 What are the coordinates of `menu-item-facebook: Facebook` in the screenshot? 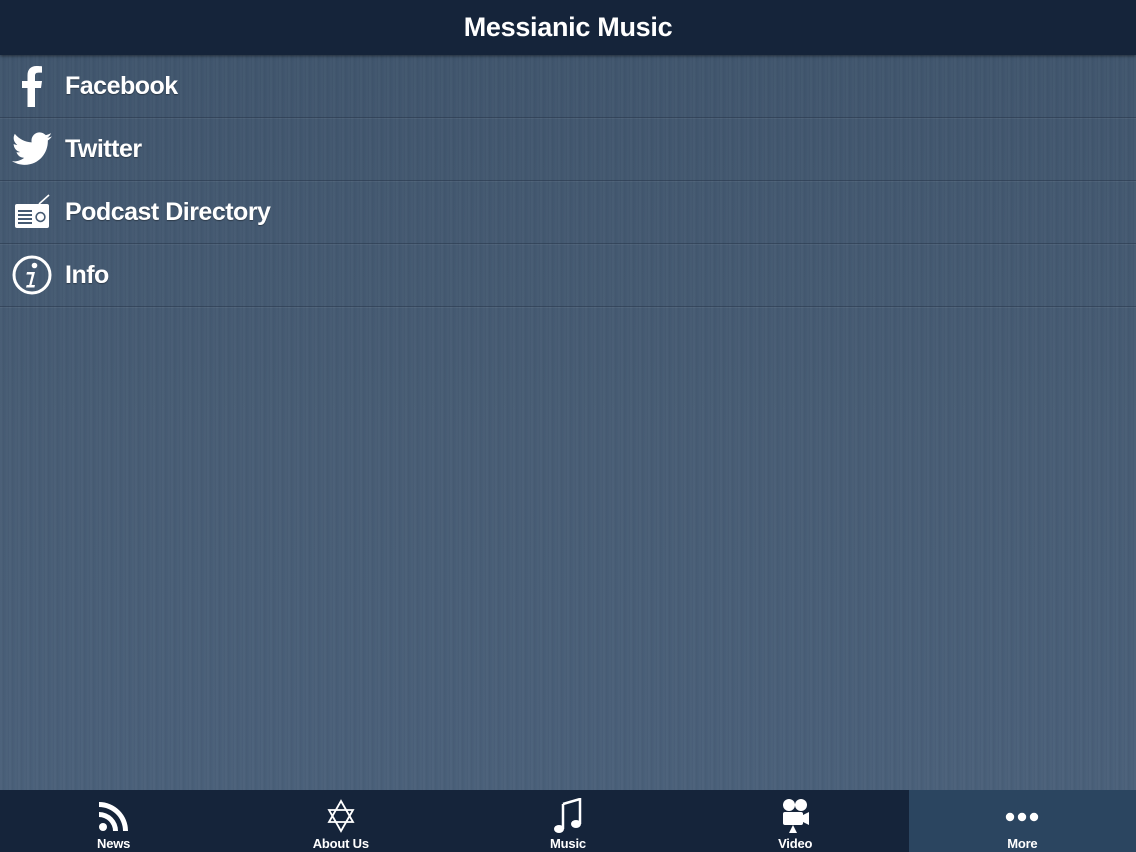 It's located at (568, 86).